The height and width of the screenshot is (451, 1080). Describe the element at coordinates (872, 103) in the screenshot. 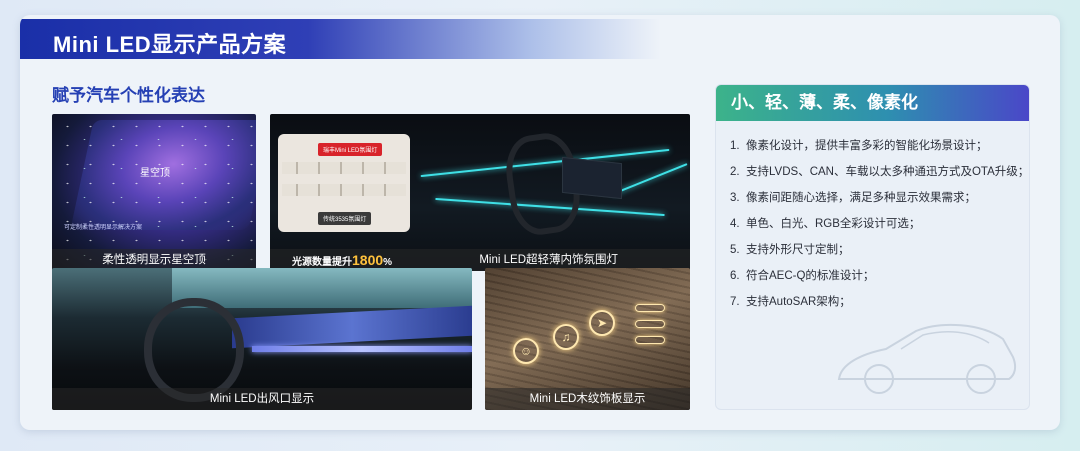

I see `features-panel-title: 小、轻、薄、柔、像素化` at that location.